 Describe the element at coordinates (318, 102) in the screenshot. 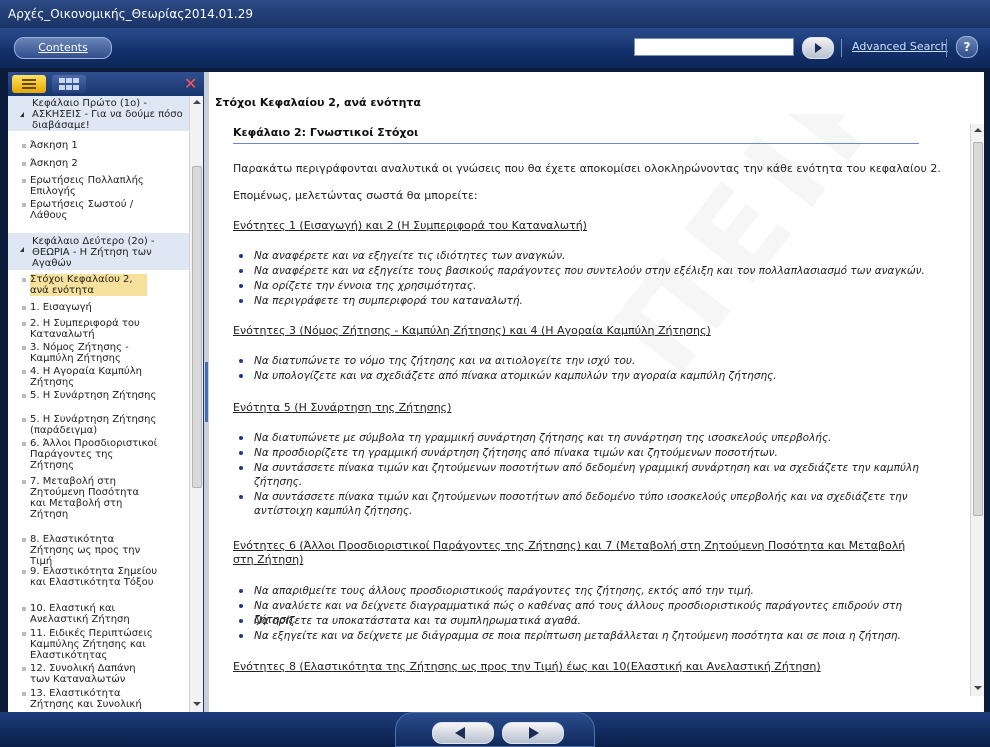

I see `page-title: Στόχοι Κεφαλαίου 2, ανά ενότητα` at that location.